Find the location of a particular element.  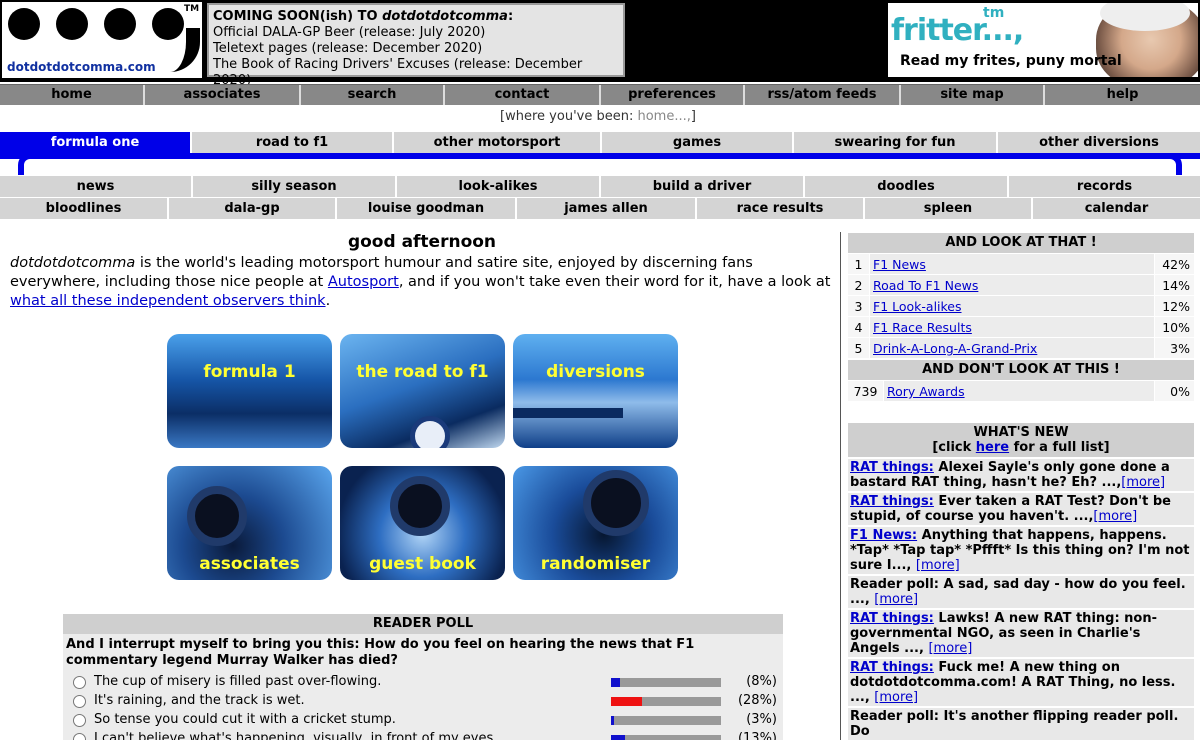

tab-other-motorsport: other motorsport is located at coordinates (498, 142).